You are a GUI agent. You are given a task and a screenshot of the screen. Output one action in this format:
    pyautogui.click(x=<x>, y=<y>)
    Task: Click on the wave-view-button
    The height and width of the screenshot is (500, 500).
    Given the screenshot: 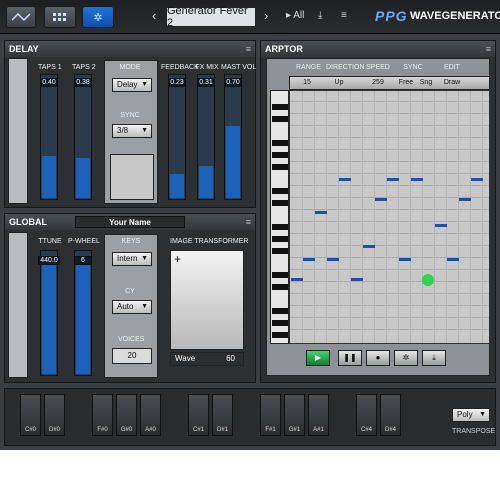 What is the action you would take?
    pyautogui.click(x=21, y=17)
    